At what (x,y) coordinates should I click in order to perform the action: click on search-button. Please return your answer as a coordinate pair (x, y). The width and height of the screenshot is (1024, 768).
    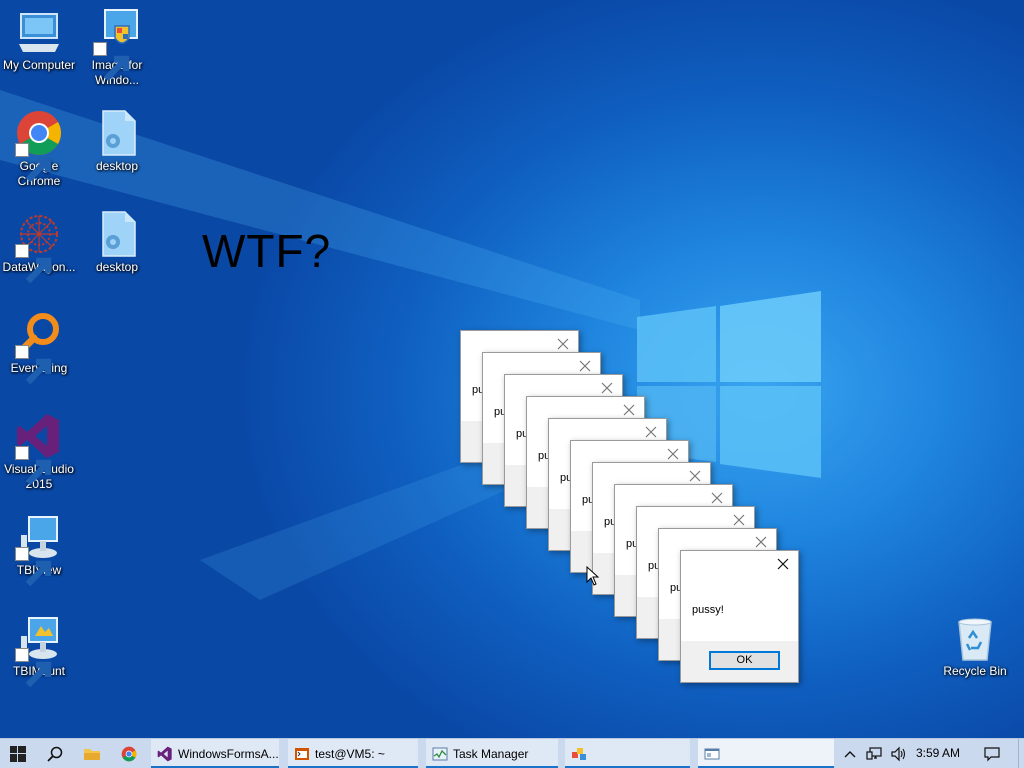
    Looking at the image, I should click on (55, 753).